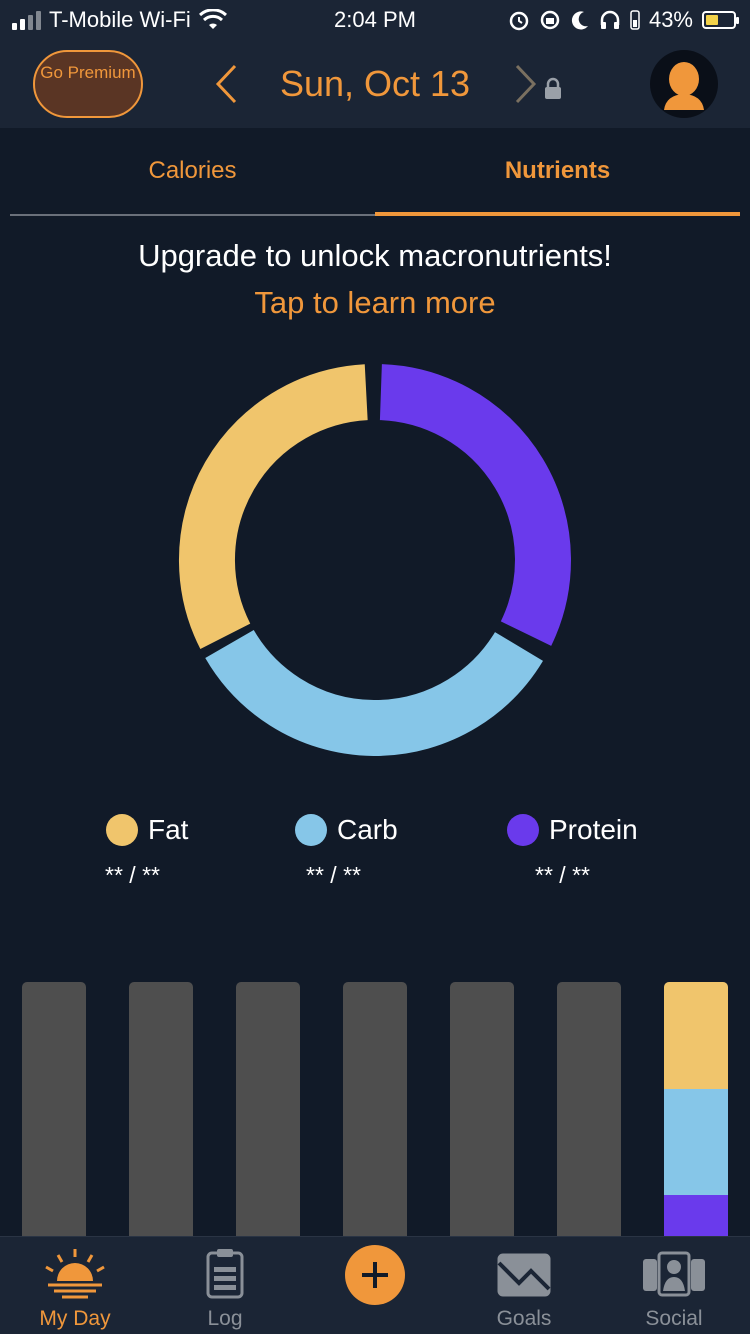 Image resolution: width=750 pixels, height=1334 pixels. Describe the element at coordinates (524, 1275) in the screenshot. I see `goals-chart-icon` at that location.